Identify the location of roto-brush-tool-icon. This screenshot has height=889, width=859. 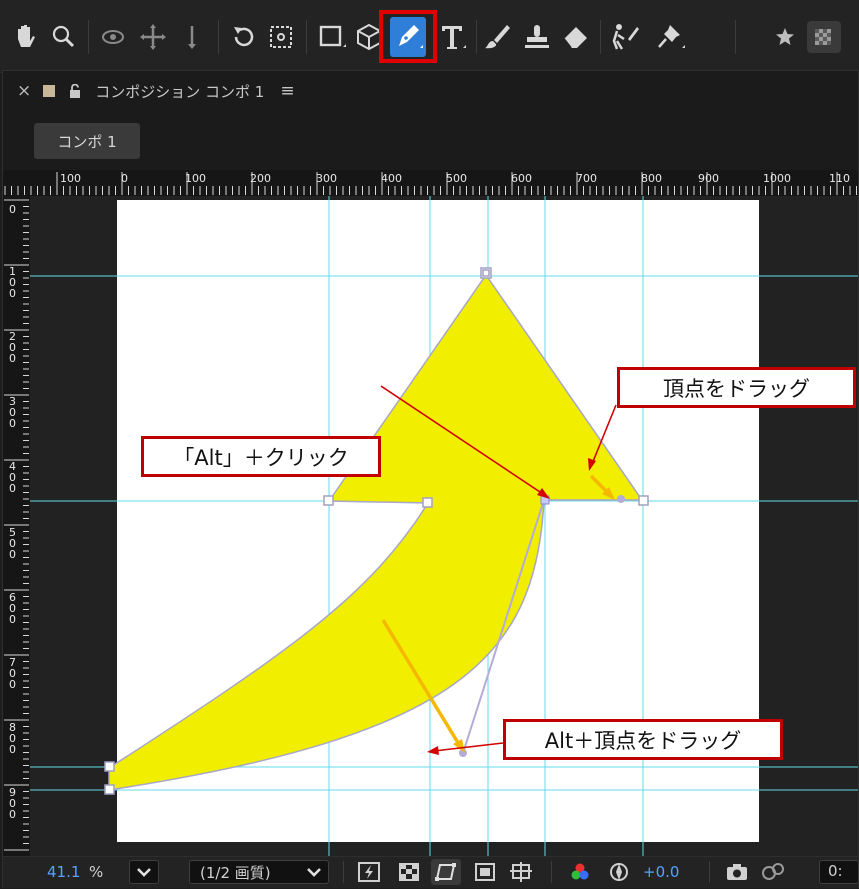
(624, 37).